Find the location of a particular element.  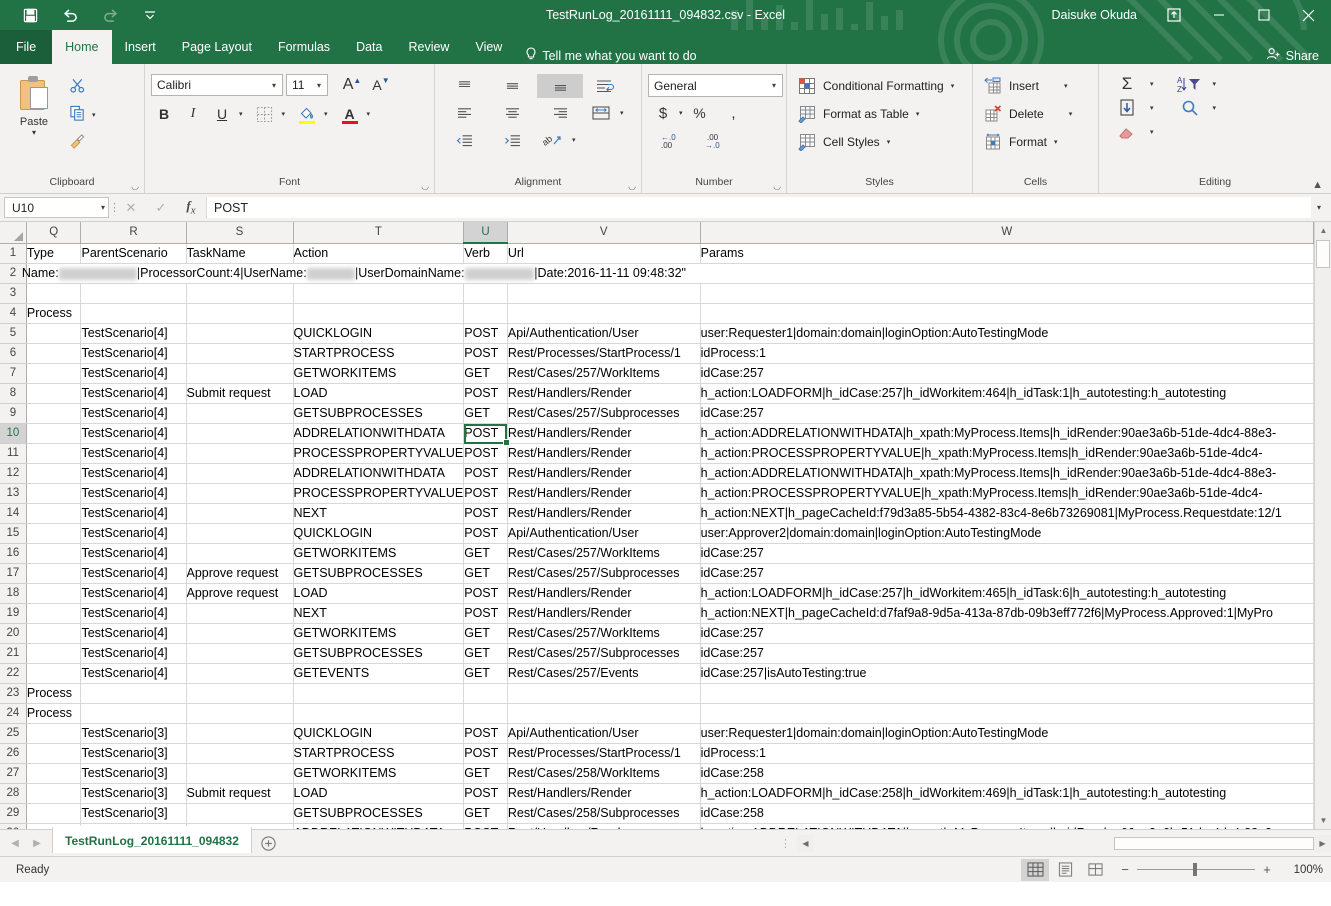

cell-S13 is located at coordinates (240, 493).